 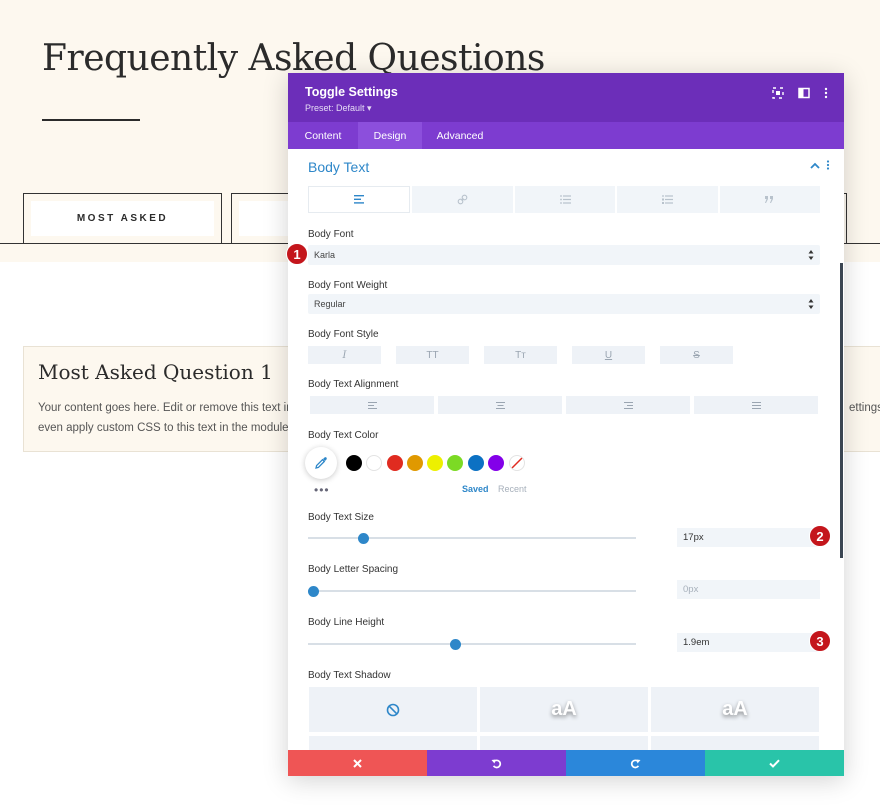 I want to click on check-icon, so click(x=774, y=763).